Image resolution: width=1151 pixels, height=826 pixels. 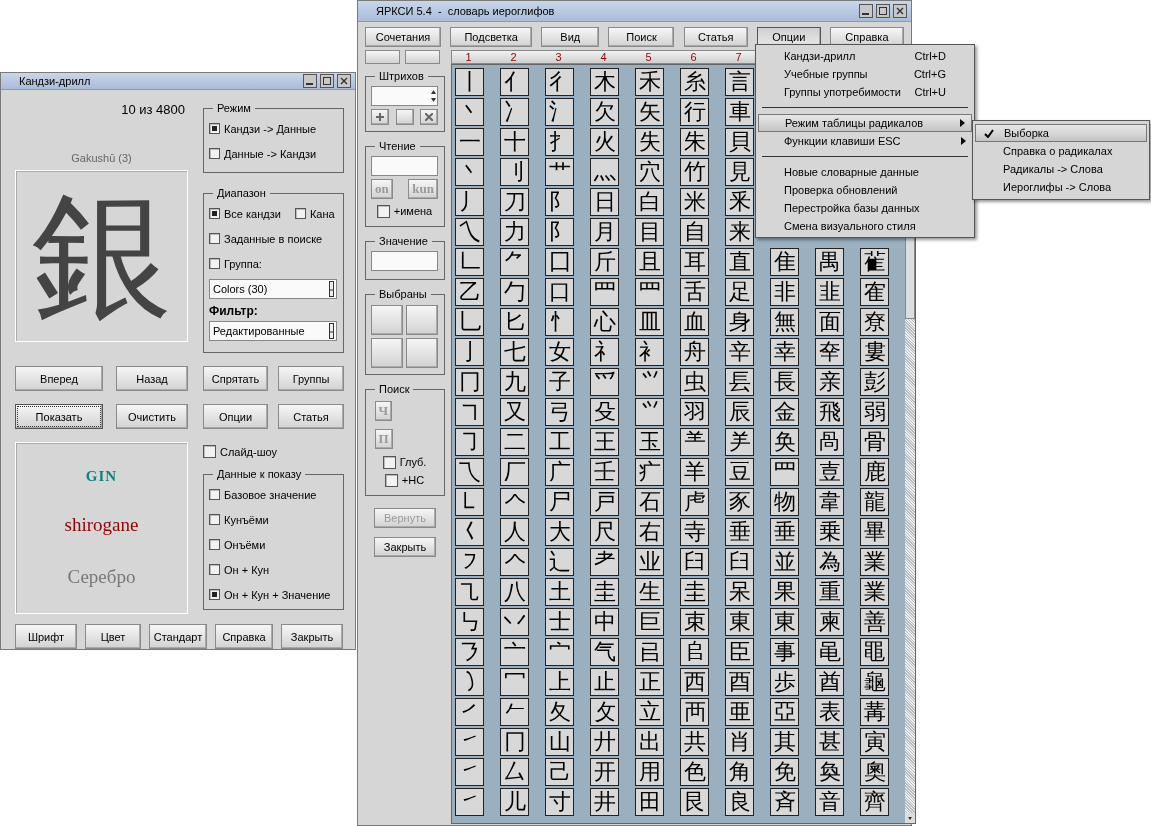 I want to click on radical-cell: 又, so click(x=514, y=412).